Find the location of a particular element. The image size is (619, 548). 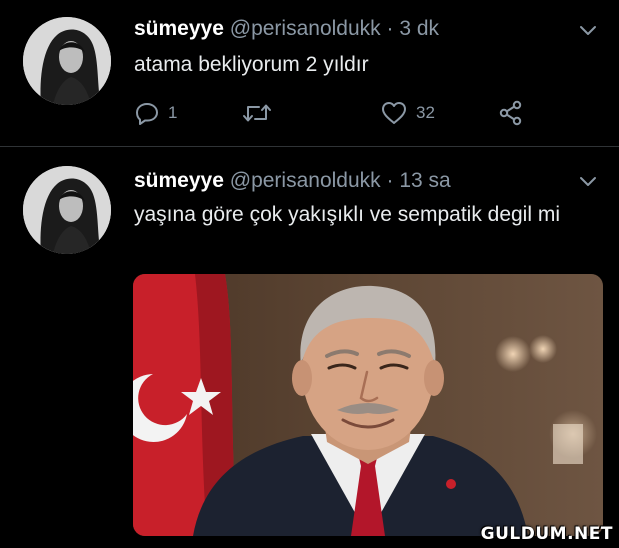

like-button: 32 is located at coordinates (407, 113).